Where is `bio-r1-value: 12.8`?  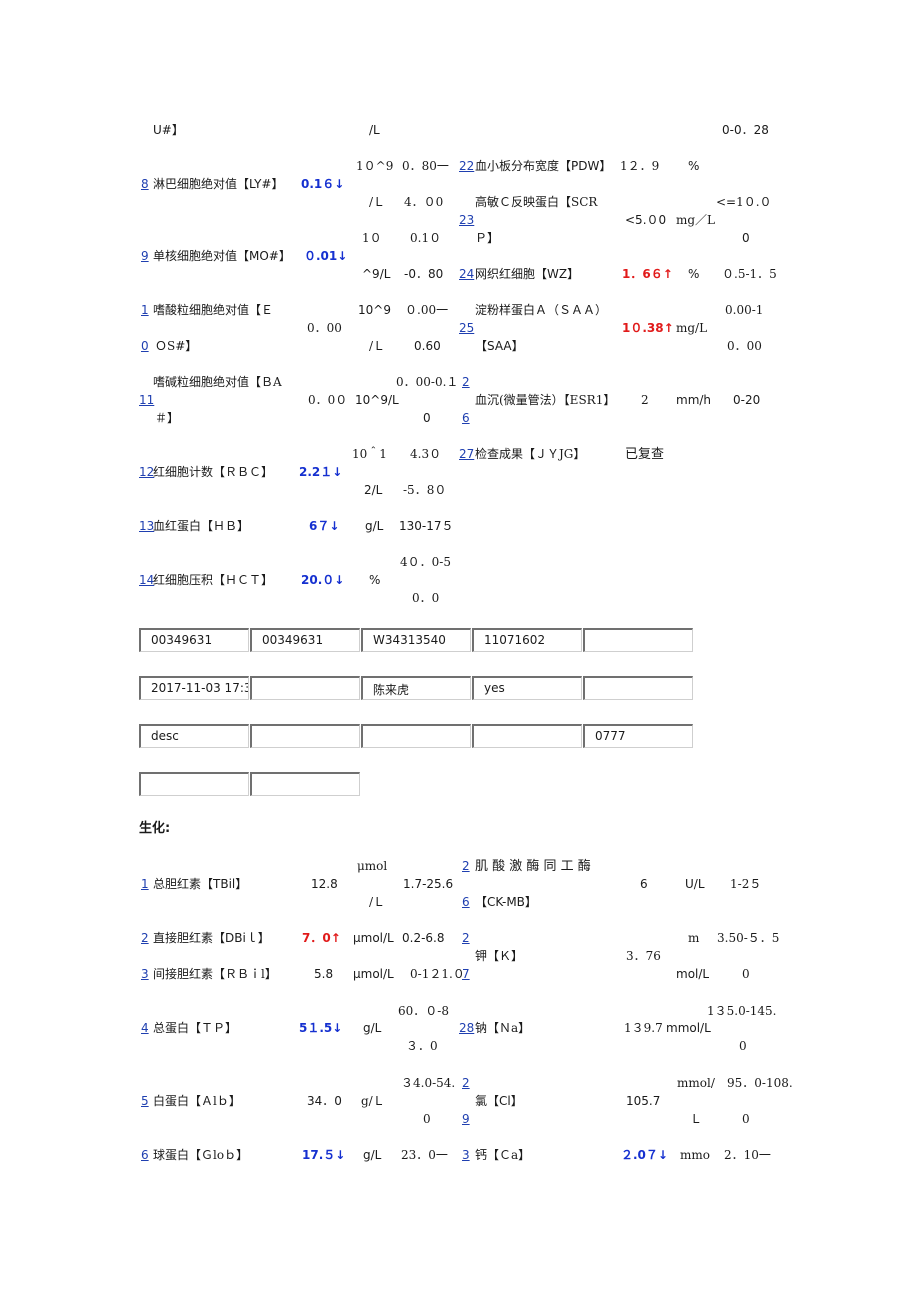
bio-r1-value: 12.8 is located at coordinates (324, 884).